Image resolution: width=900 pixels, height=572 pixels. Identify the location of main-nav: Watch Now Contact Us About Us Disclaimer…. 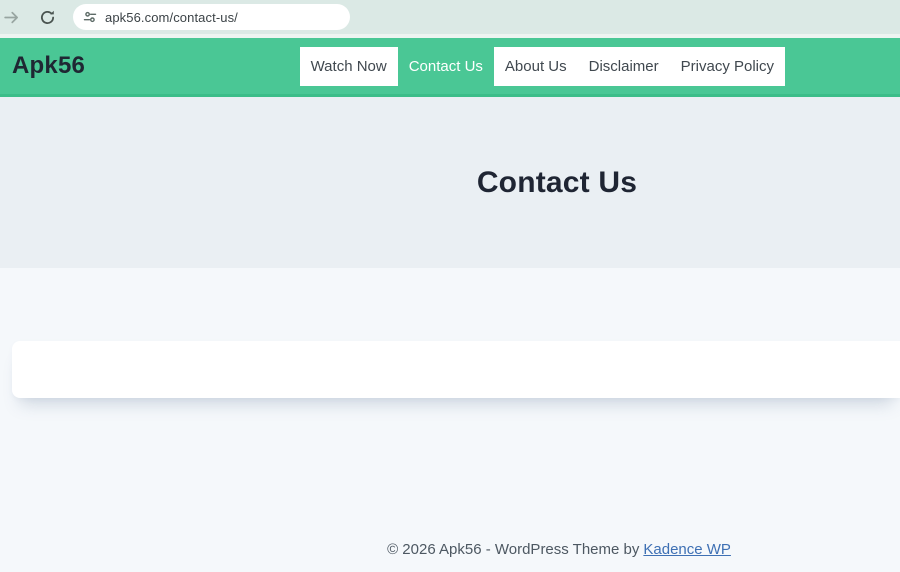
(542, 66).